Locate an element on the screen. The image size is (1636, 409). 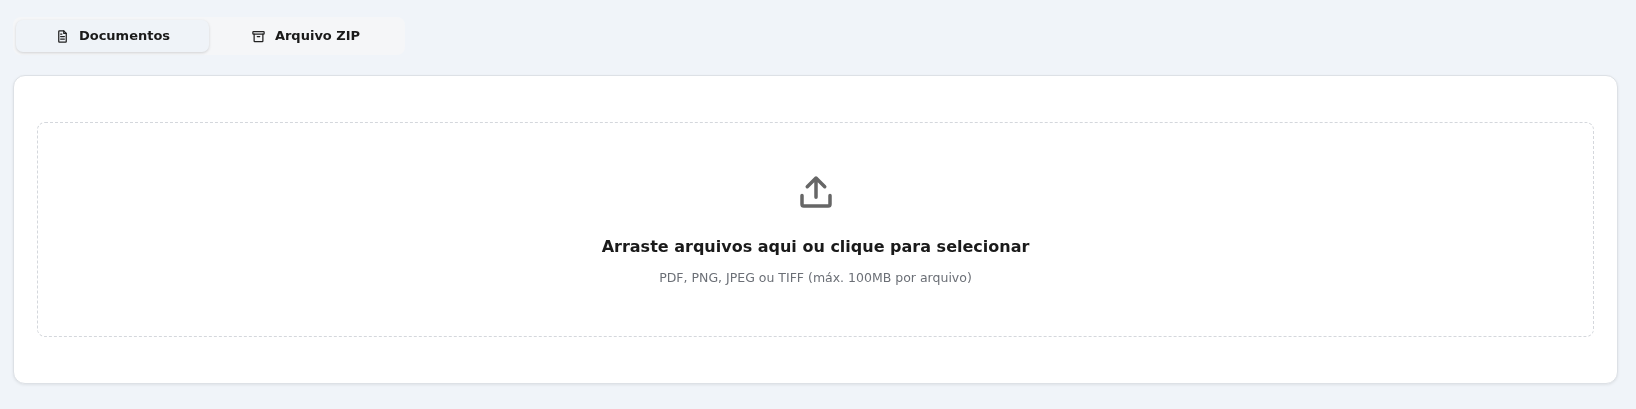
tab: Arquivo ZIP is located at coordinates (305, 36).